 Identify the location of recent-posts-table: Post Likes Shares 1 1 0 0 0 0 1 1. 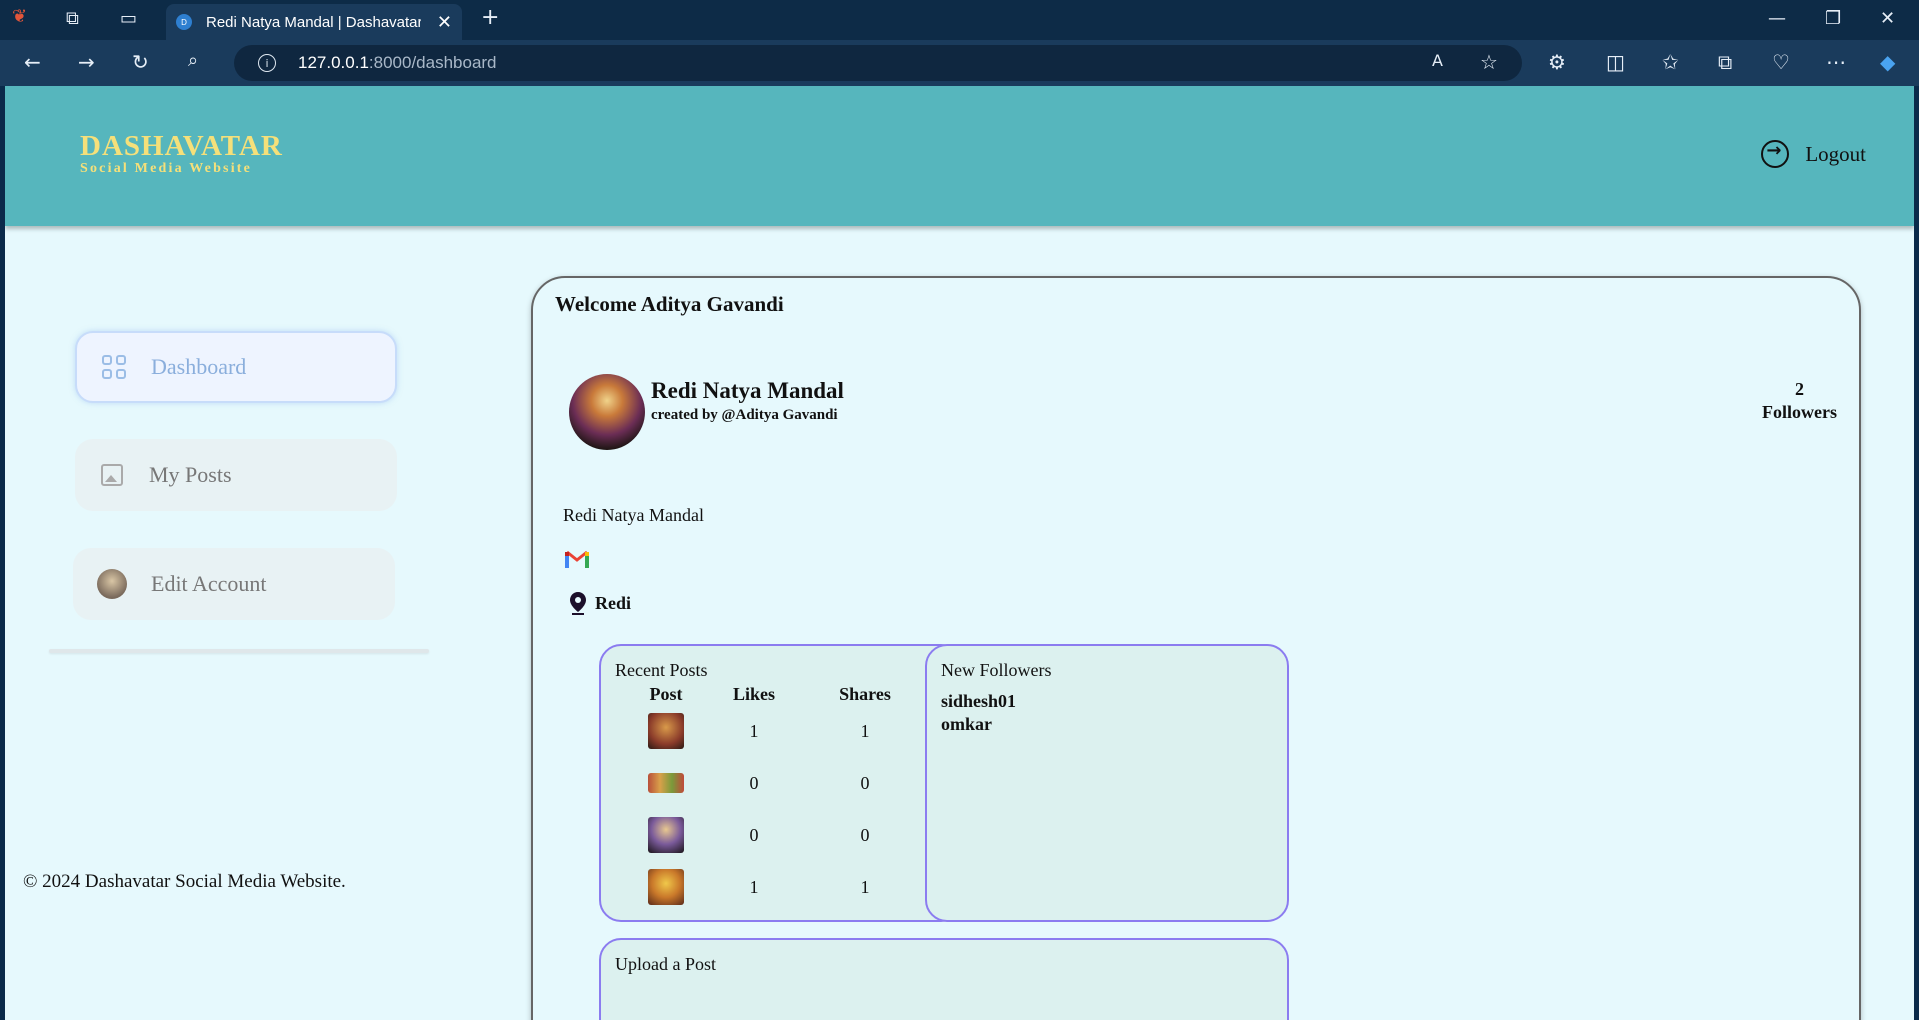
(777, 798).